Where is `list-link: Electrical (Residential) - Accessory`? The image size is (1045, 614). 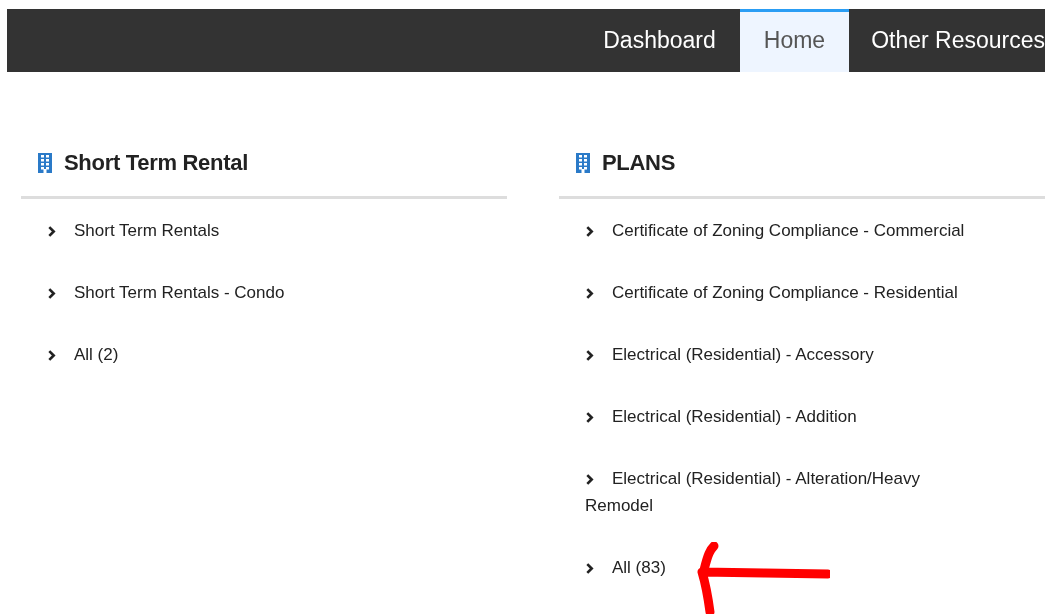 list-link: Electrical (Residential) - Accessory is located at coordinates (785, 354).